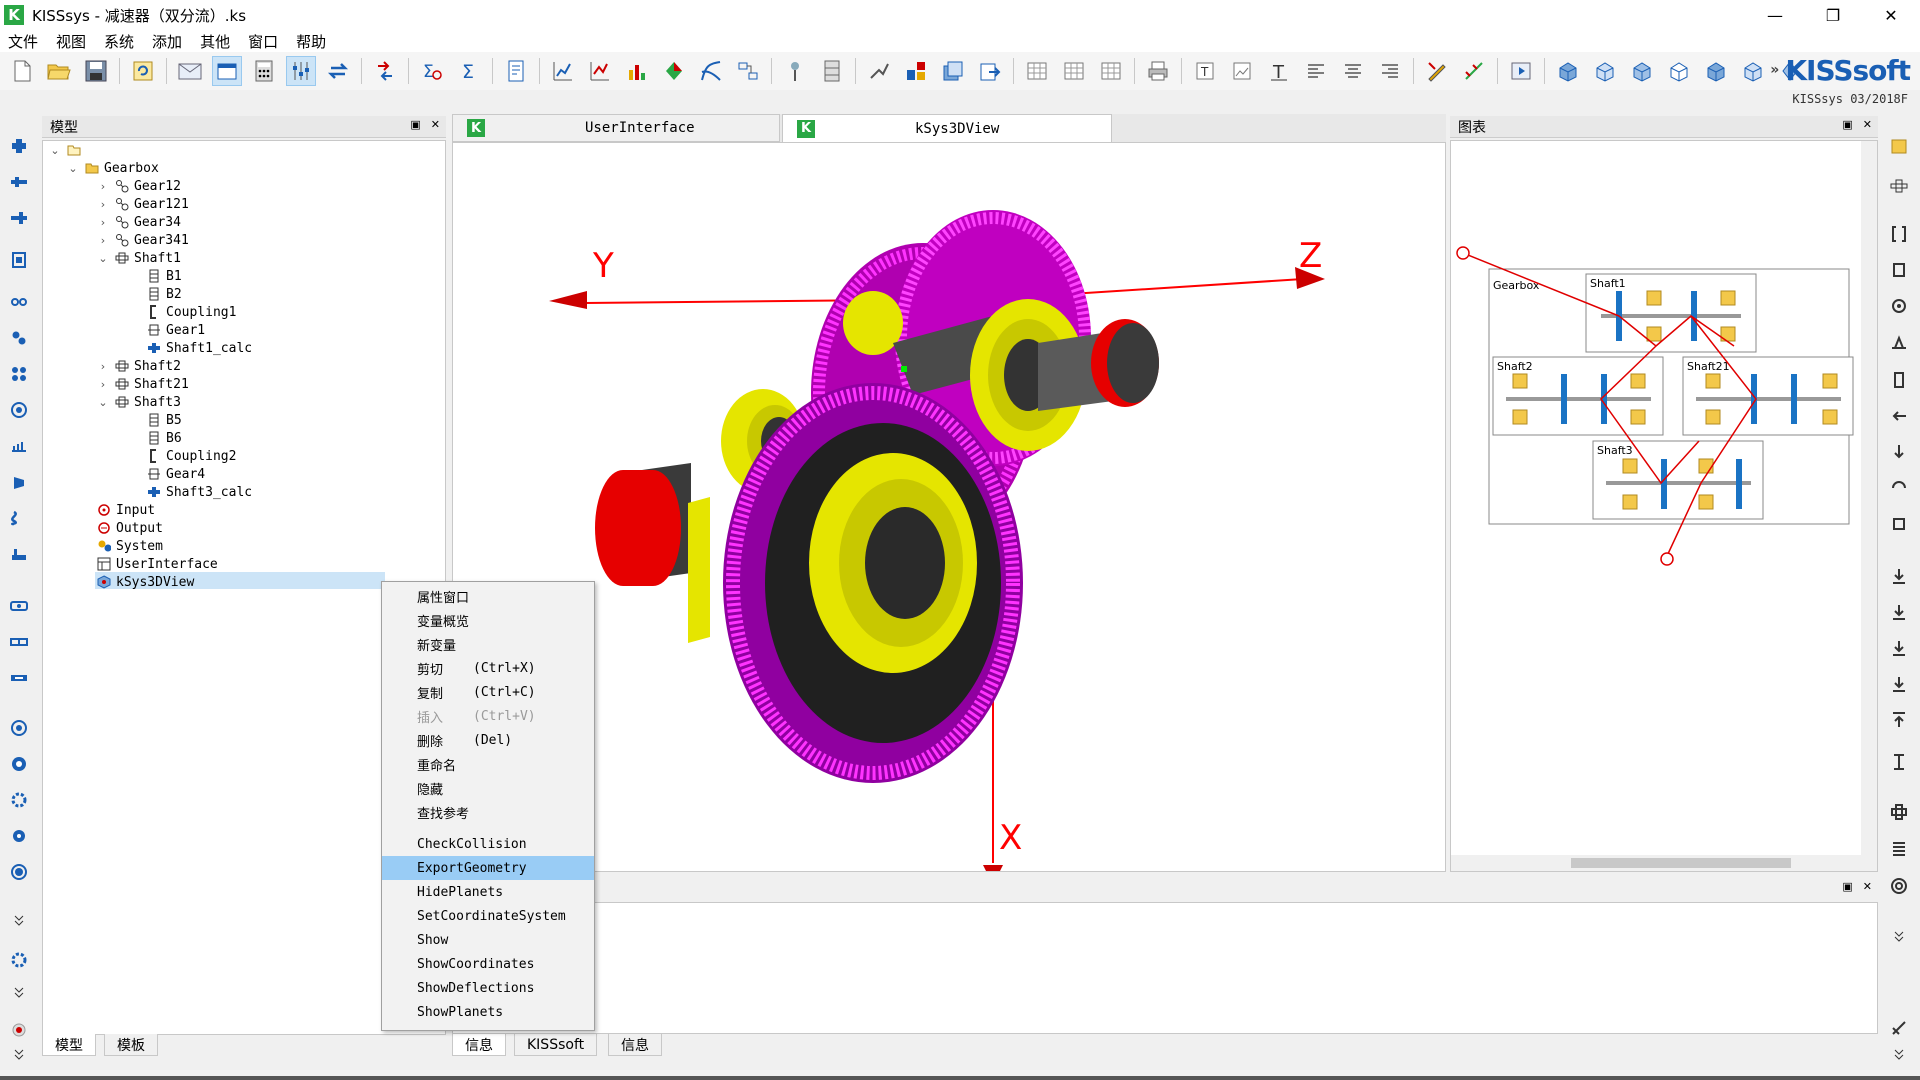 The image size is (1920, 1080). I want to click on menu-item-set-coordinate-system: SetCoordinateSystem, so click(488, 916).